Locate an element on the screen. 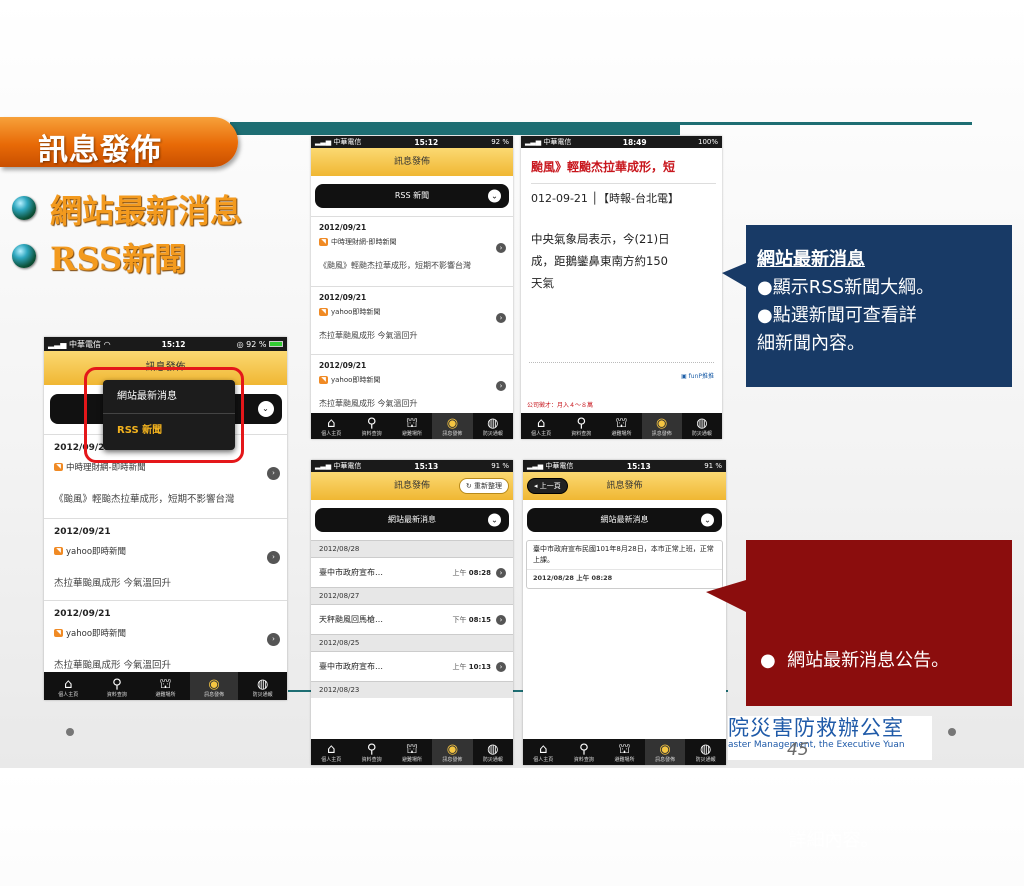  menu-item-website-news: 網站最新消息 is located at coordinates (169, 397).